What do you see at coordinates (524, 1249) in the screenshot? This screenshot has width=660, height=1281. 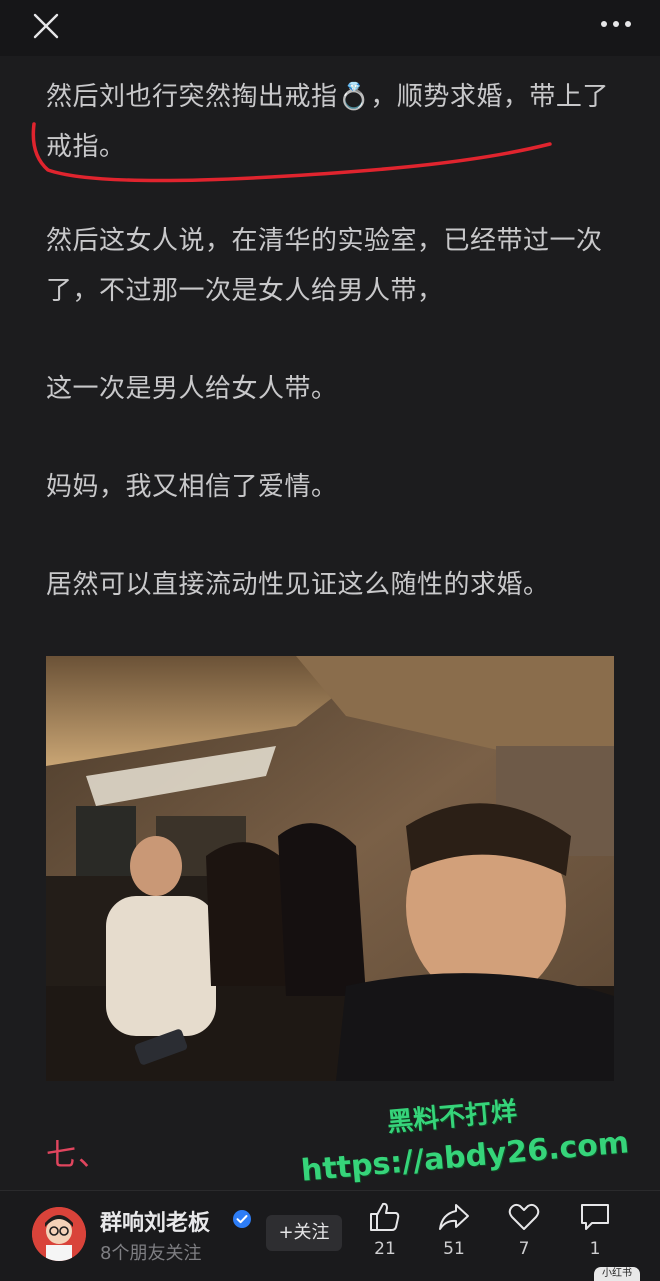 I see `favorite-count: 7` at bounding box center [524, 1249].